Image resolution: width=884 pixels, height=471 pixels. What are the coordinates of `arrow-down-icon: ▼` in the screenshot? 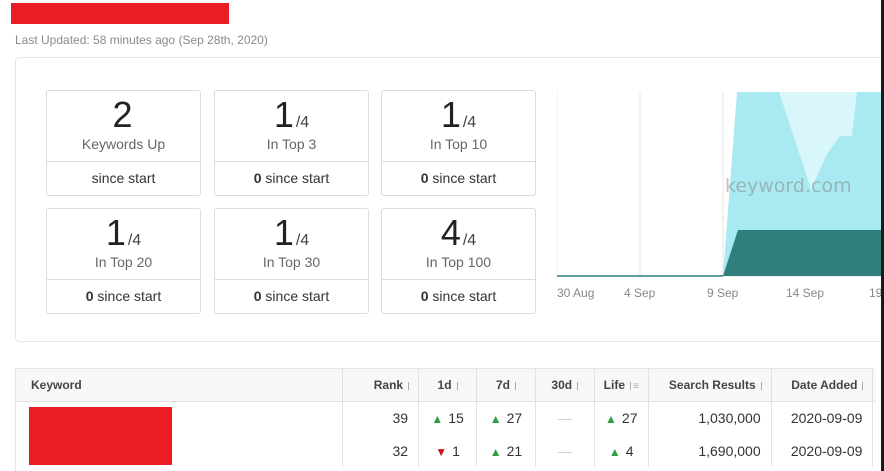 It's located at (441, 451).